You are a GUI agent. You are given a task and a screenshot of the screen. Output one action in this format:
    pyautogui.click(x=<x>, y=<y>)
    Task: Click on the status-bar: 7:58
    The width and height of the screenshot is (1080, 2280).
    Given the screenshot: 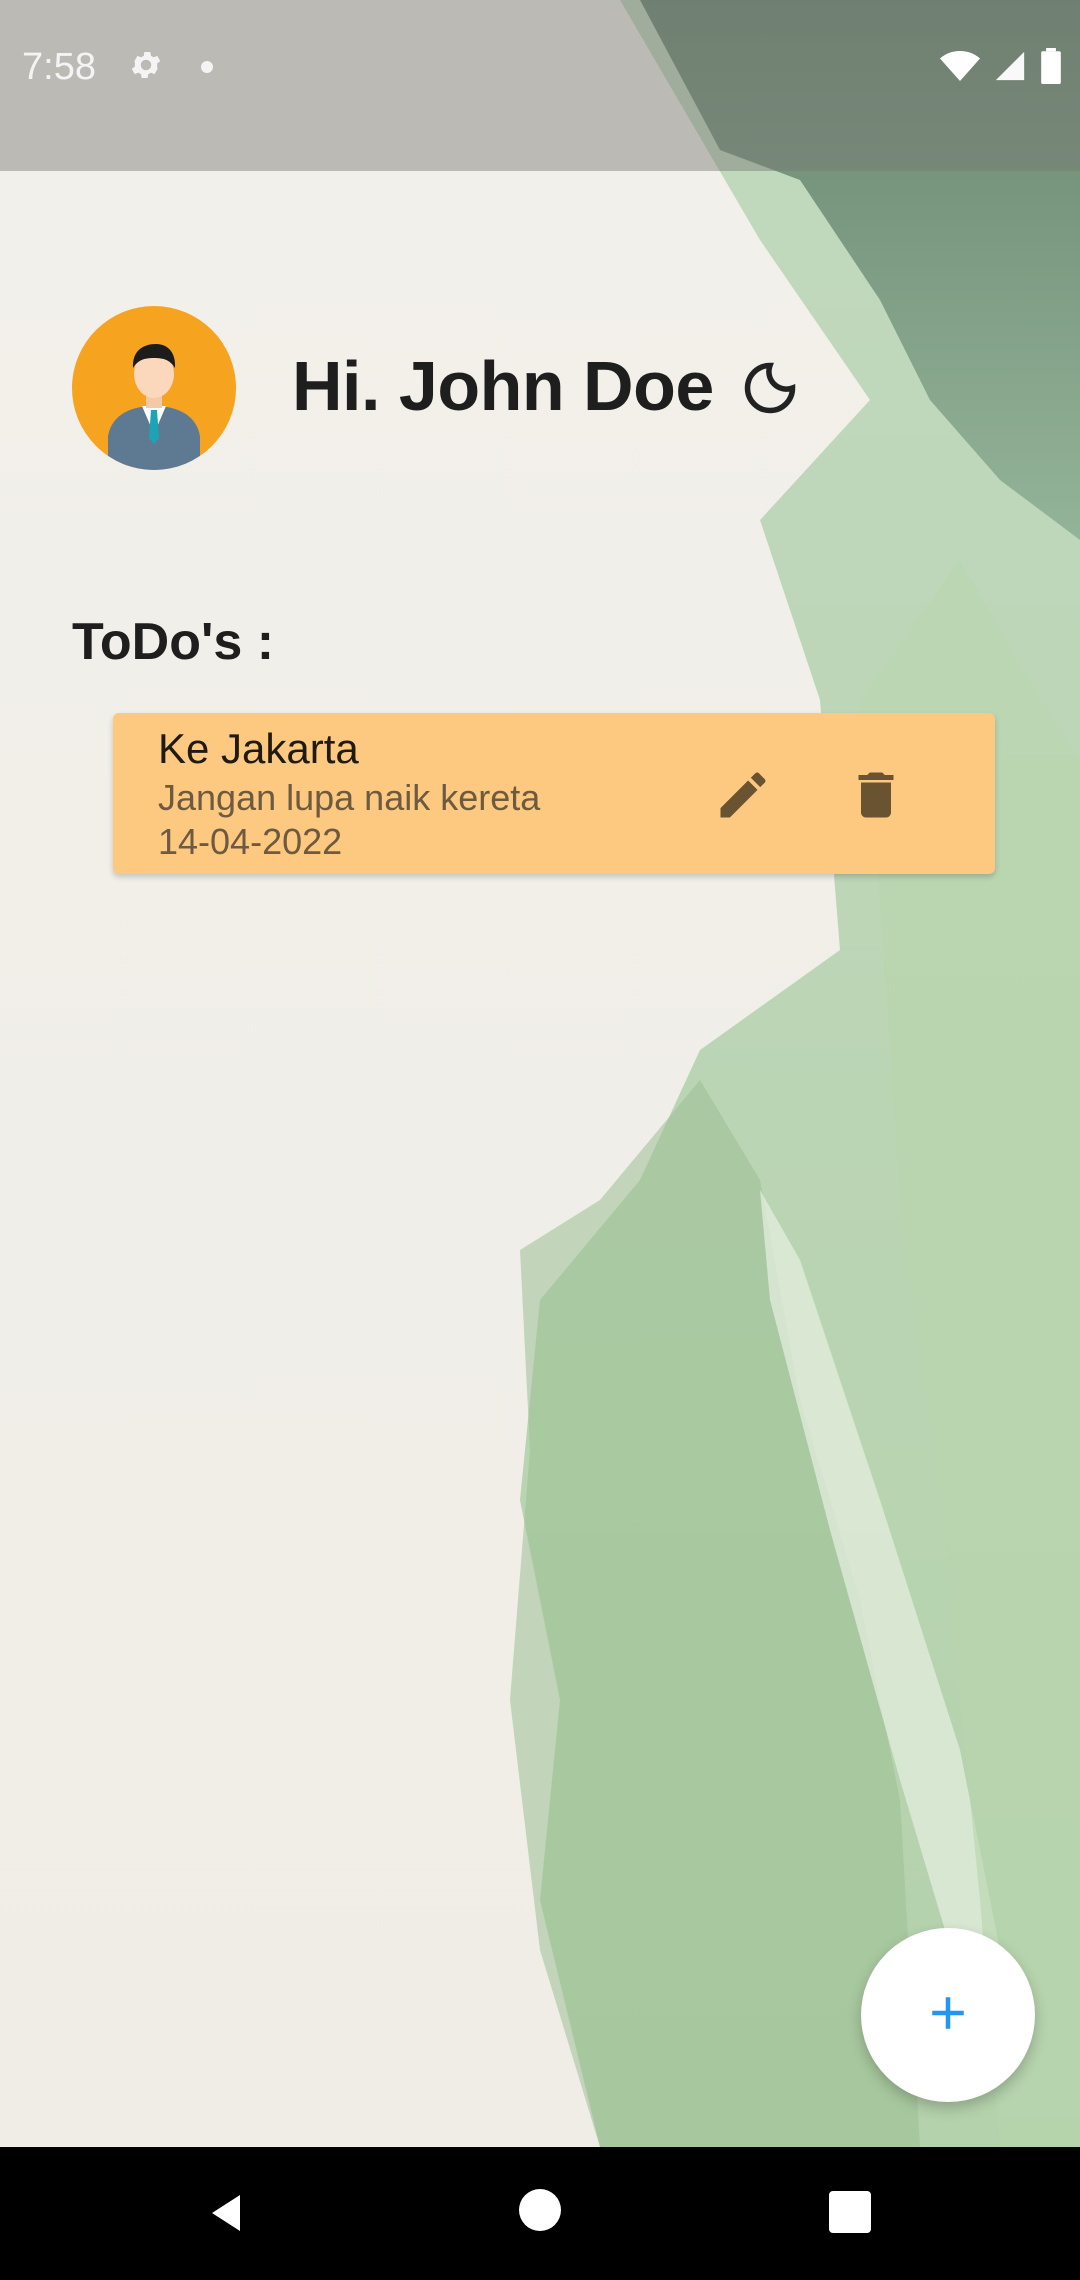 What is the action you would take?
    pyautogui.click(x=540, y=85)
    